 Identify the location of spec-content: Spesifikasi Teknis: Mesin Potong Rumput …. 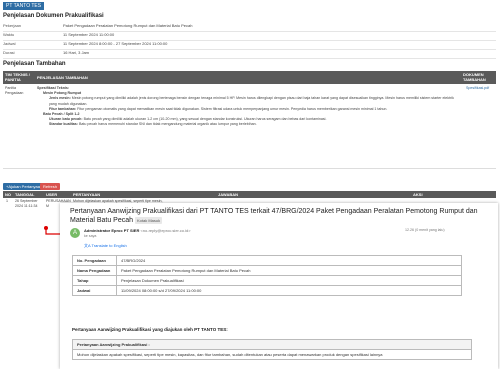
(249, 107).